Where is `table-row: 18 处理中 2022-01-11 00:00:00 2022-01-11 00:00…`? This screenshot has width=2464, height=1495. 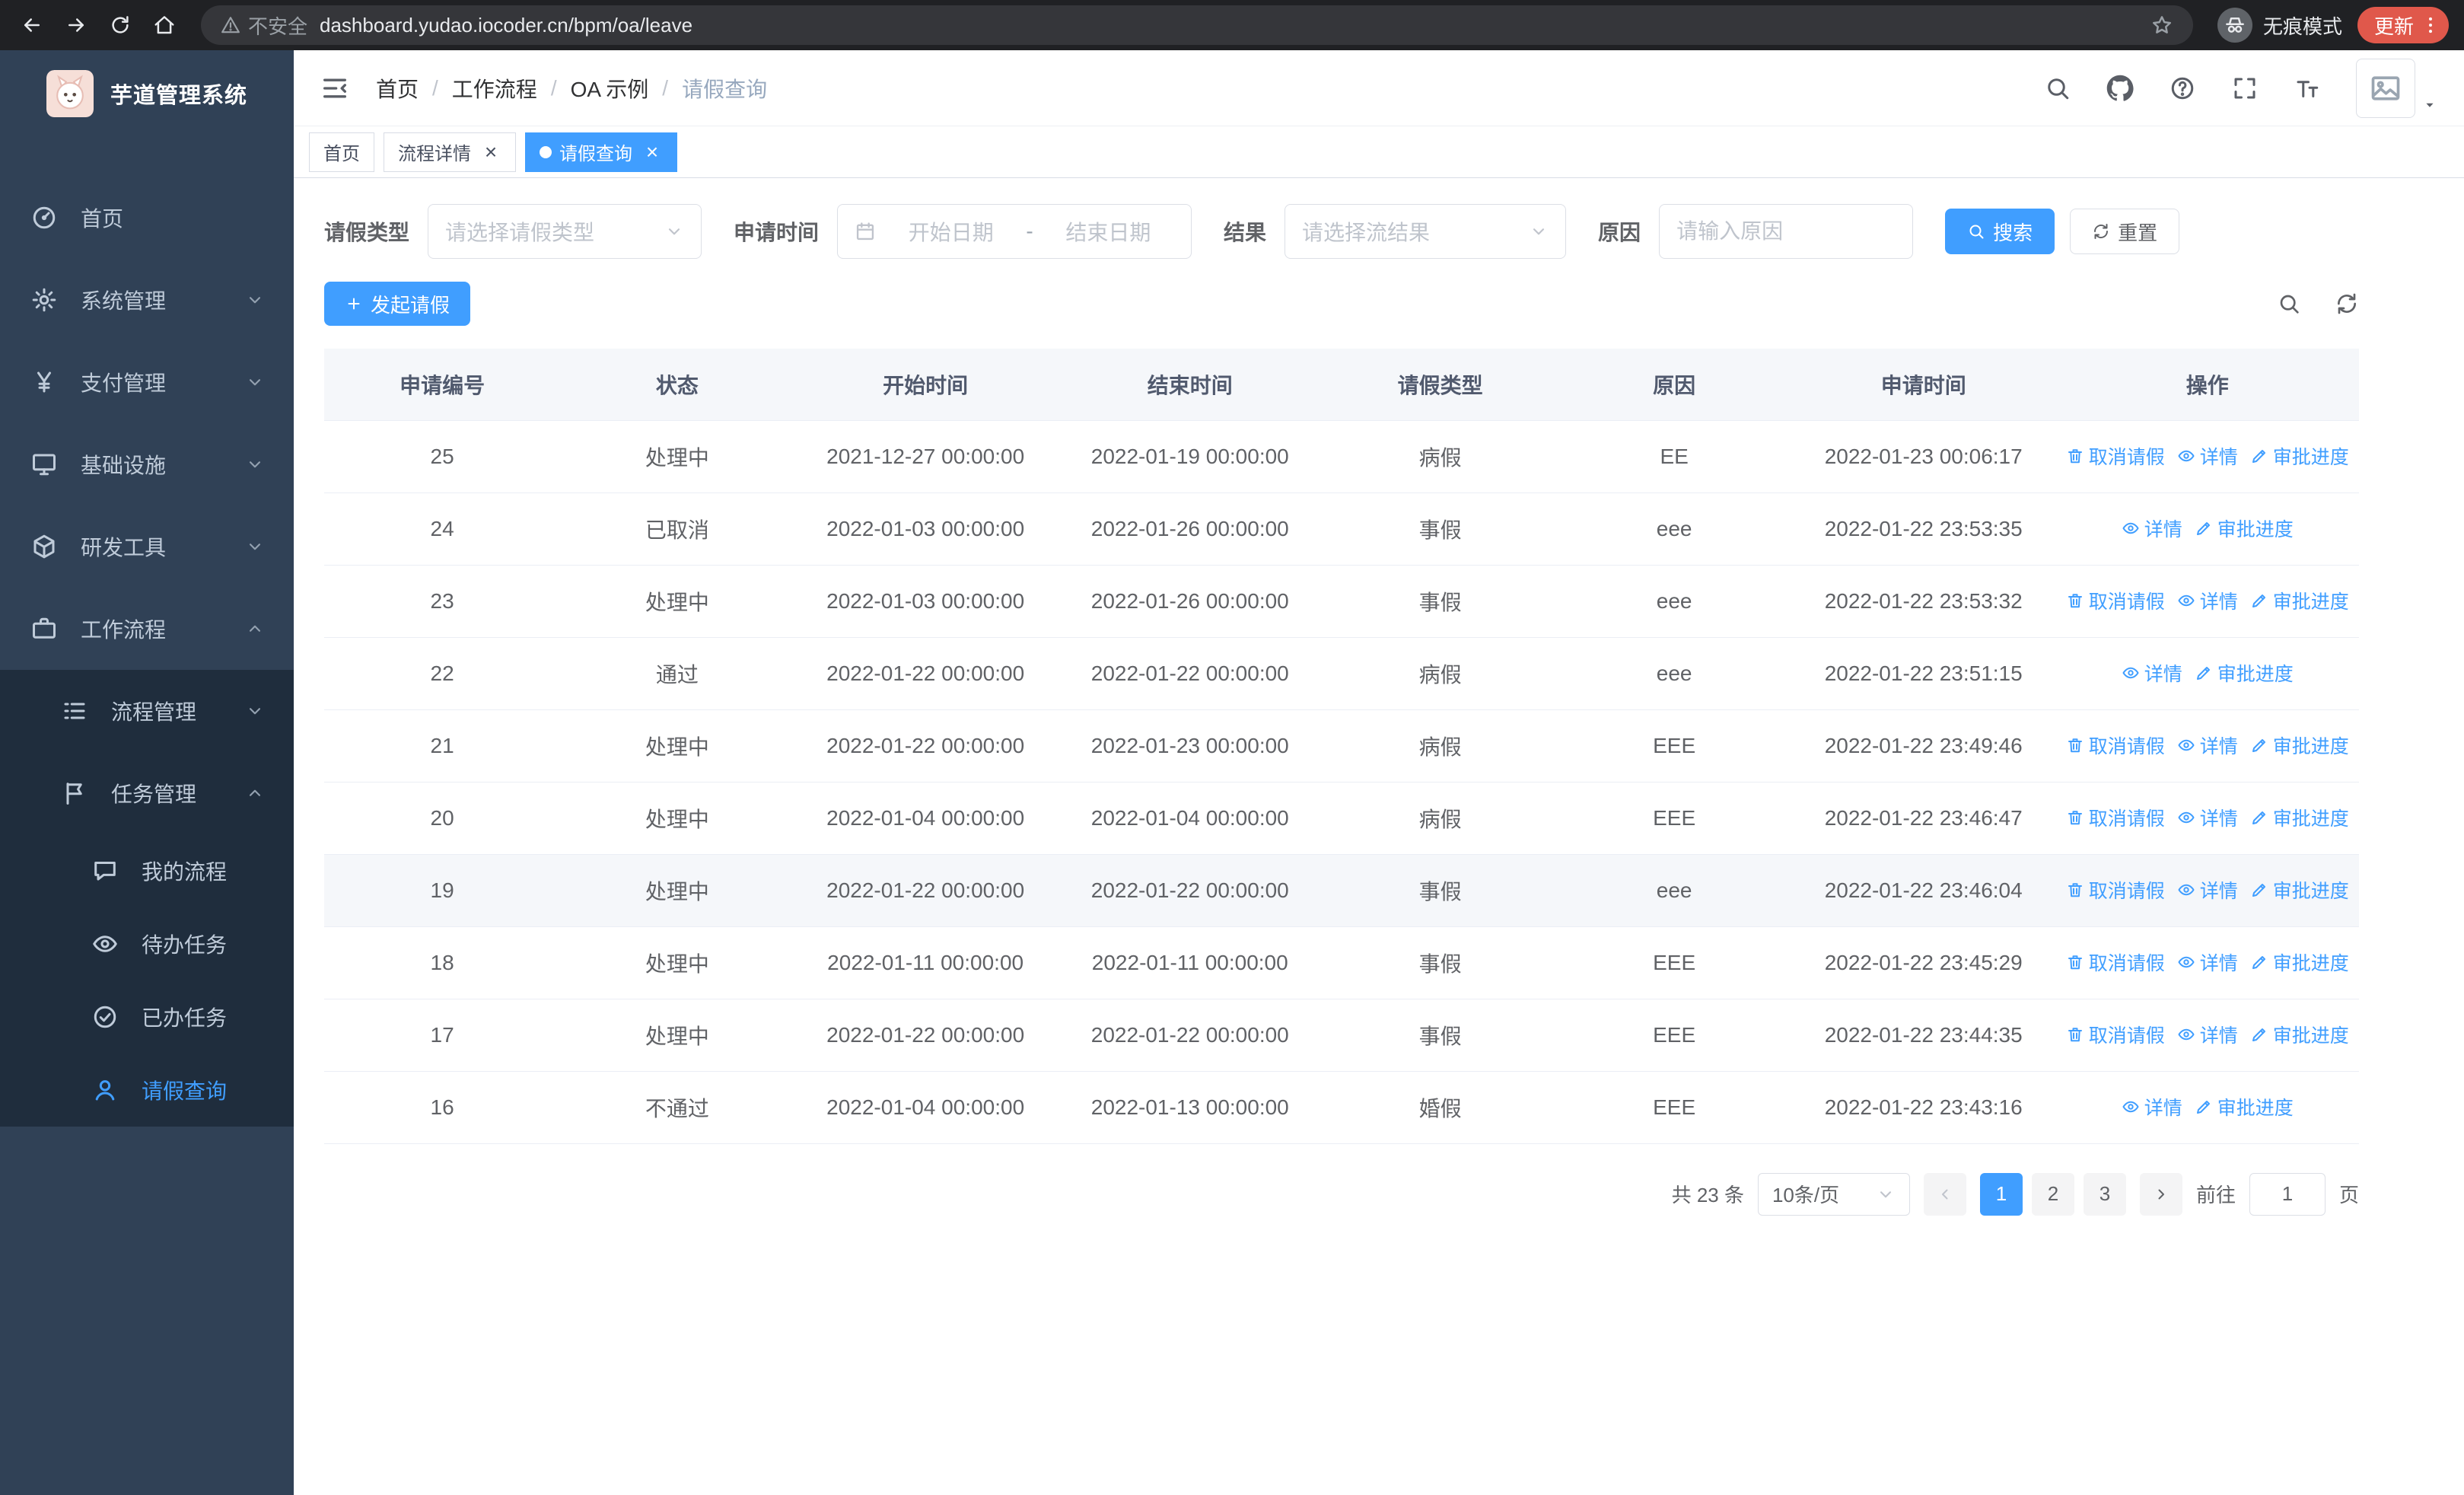 table-row: 18 处理中 2022-01-11 00:00:00 2022-01-11 00:00… is located at coordinates (1341, 963).